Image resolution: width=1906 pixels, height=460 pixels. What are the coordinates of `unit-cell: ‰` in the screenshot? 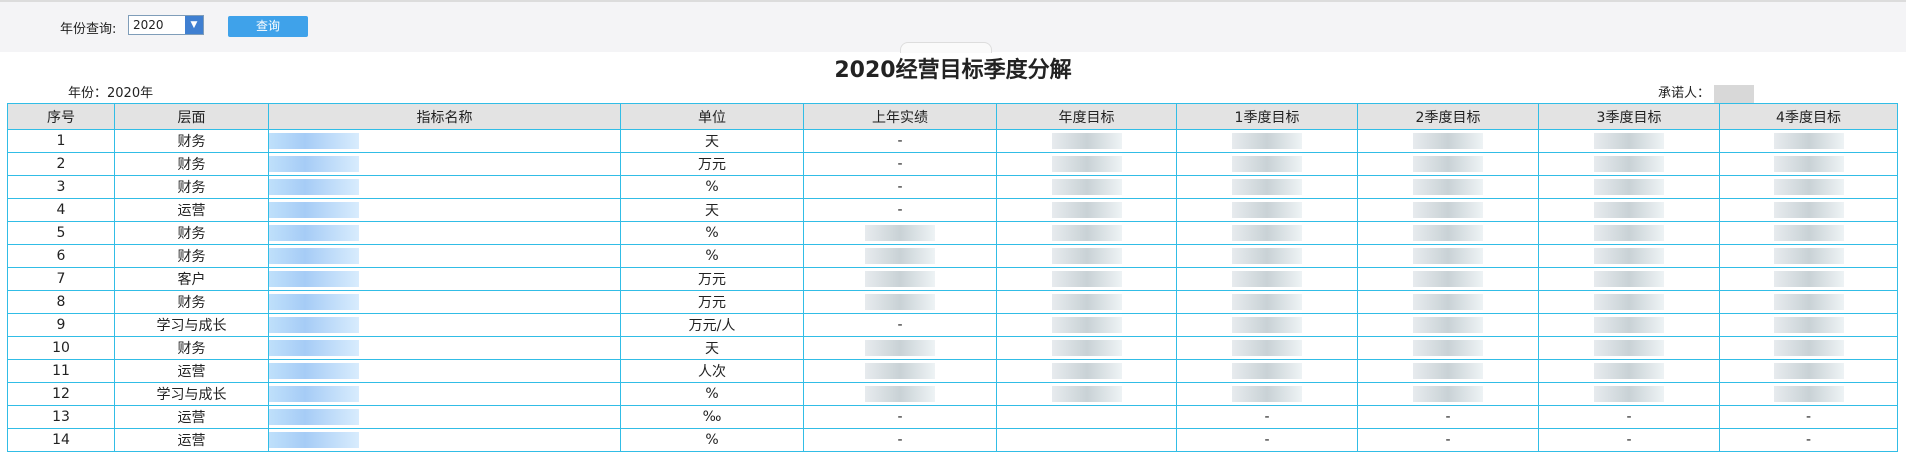 It's located at (712, 417).